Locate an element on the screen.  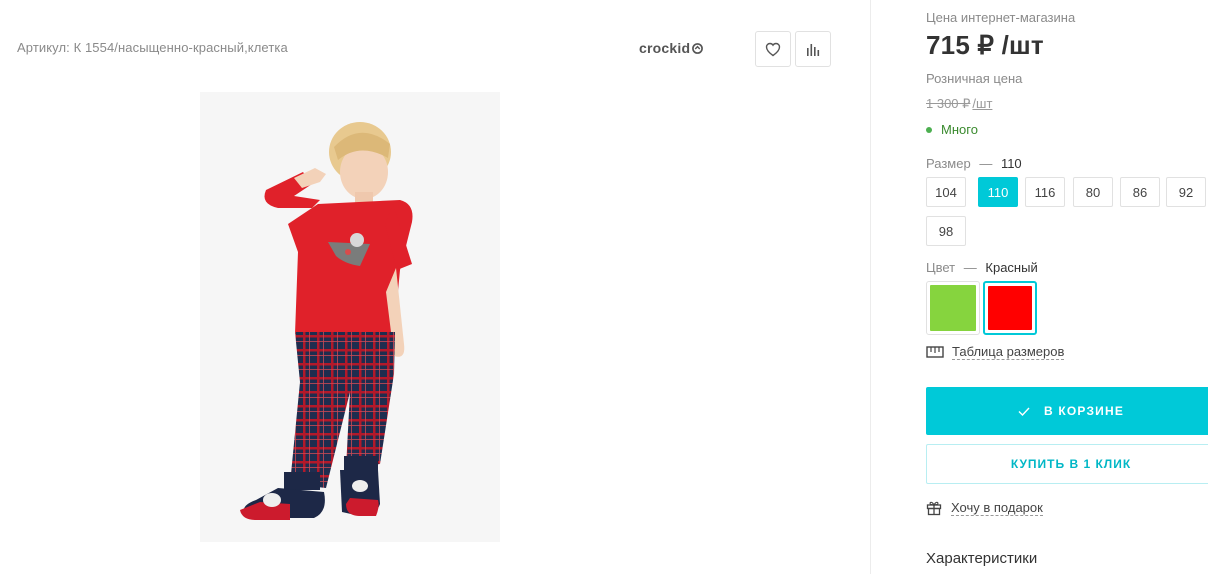
color-option-selected: Красный is located at coordinates (1011, 267).